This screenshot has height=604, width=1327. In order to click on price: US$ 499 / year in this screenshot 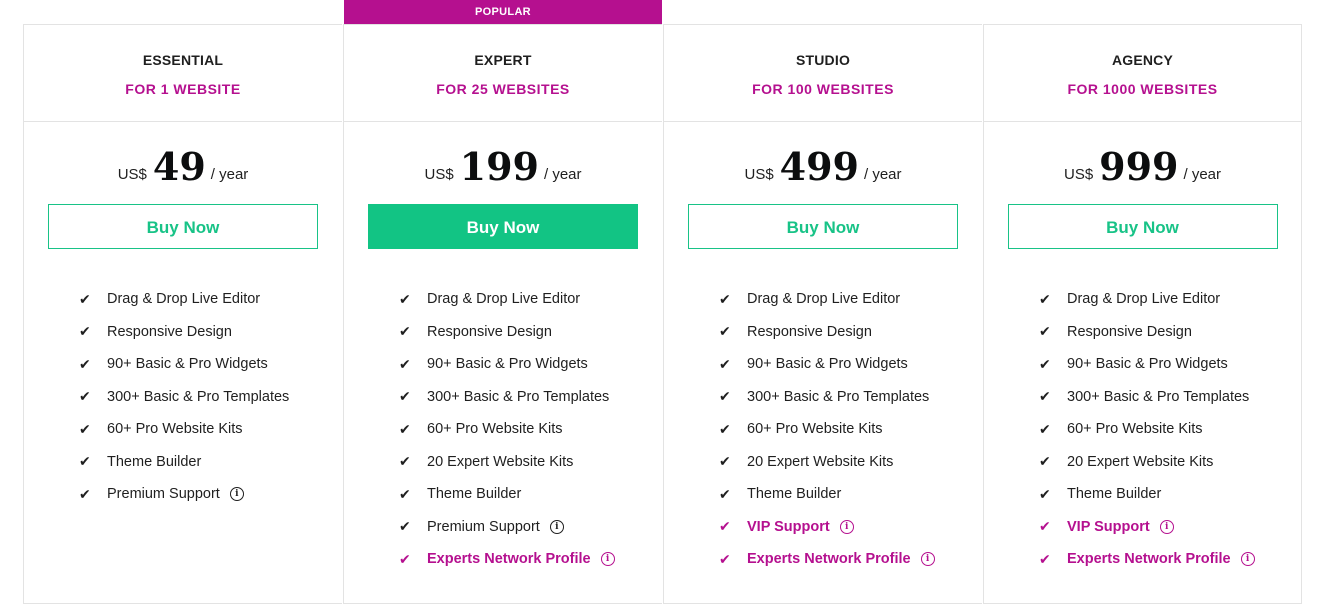, I will do `click(823, 163)`.